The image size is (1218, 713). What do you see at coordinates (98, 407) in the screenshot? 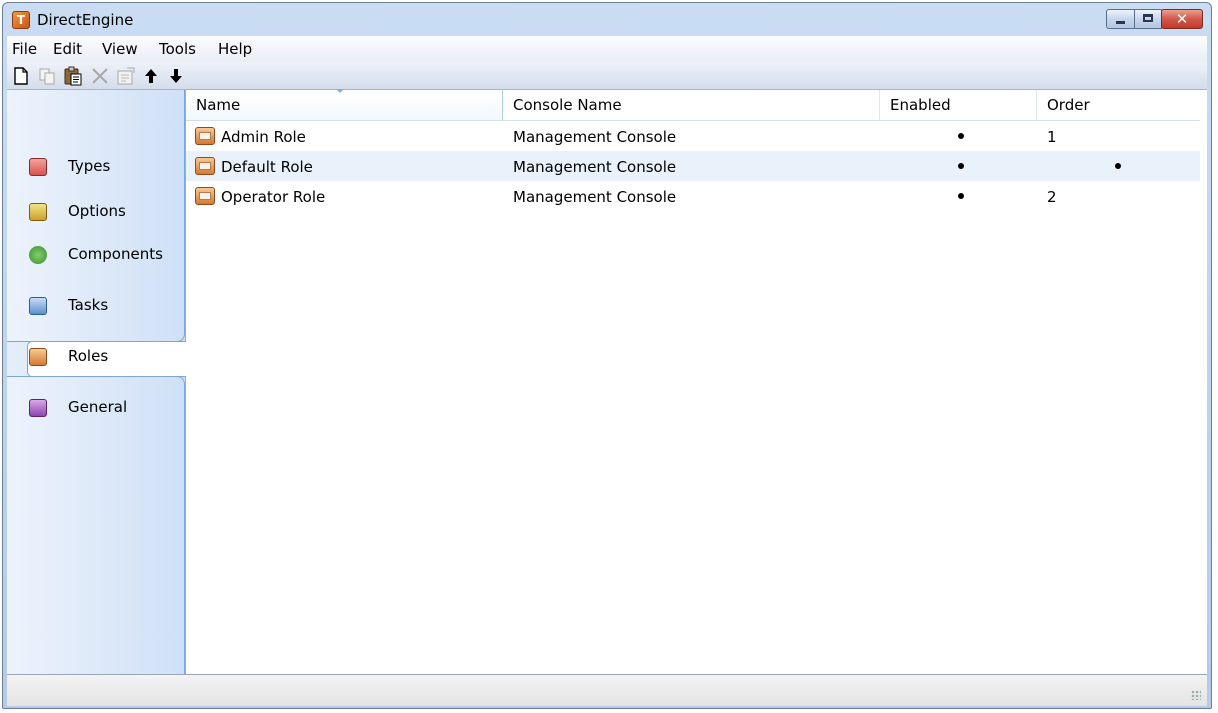
I see `nav-item-label: General` at bounding box center [98, 407].